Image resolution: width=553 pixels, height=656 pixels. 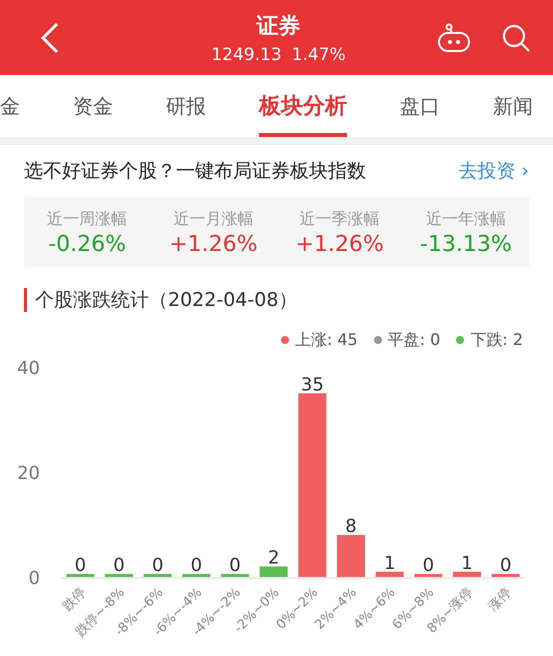 What do you see at coordinates (312, 385) in the screenshot?
I see `bar-value-label: 35` at bounding box center [312, 385].